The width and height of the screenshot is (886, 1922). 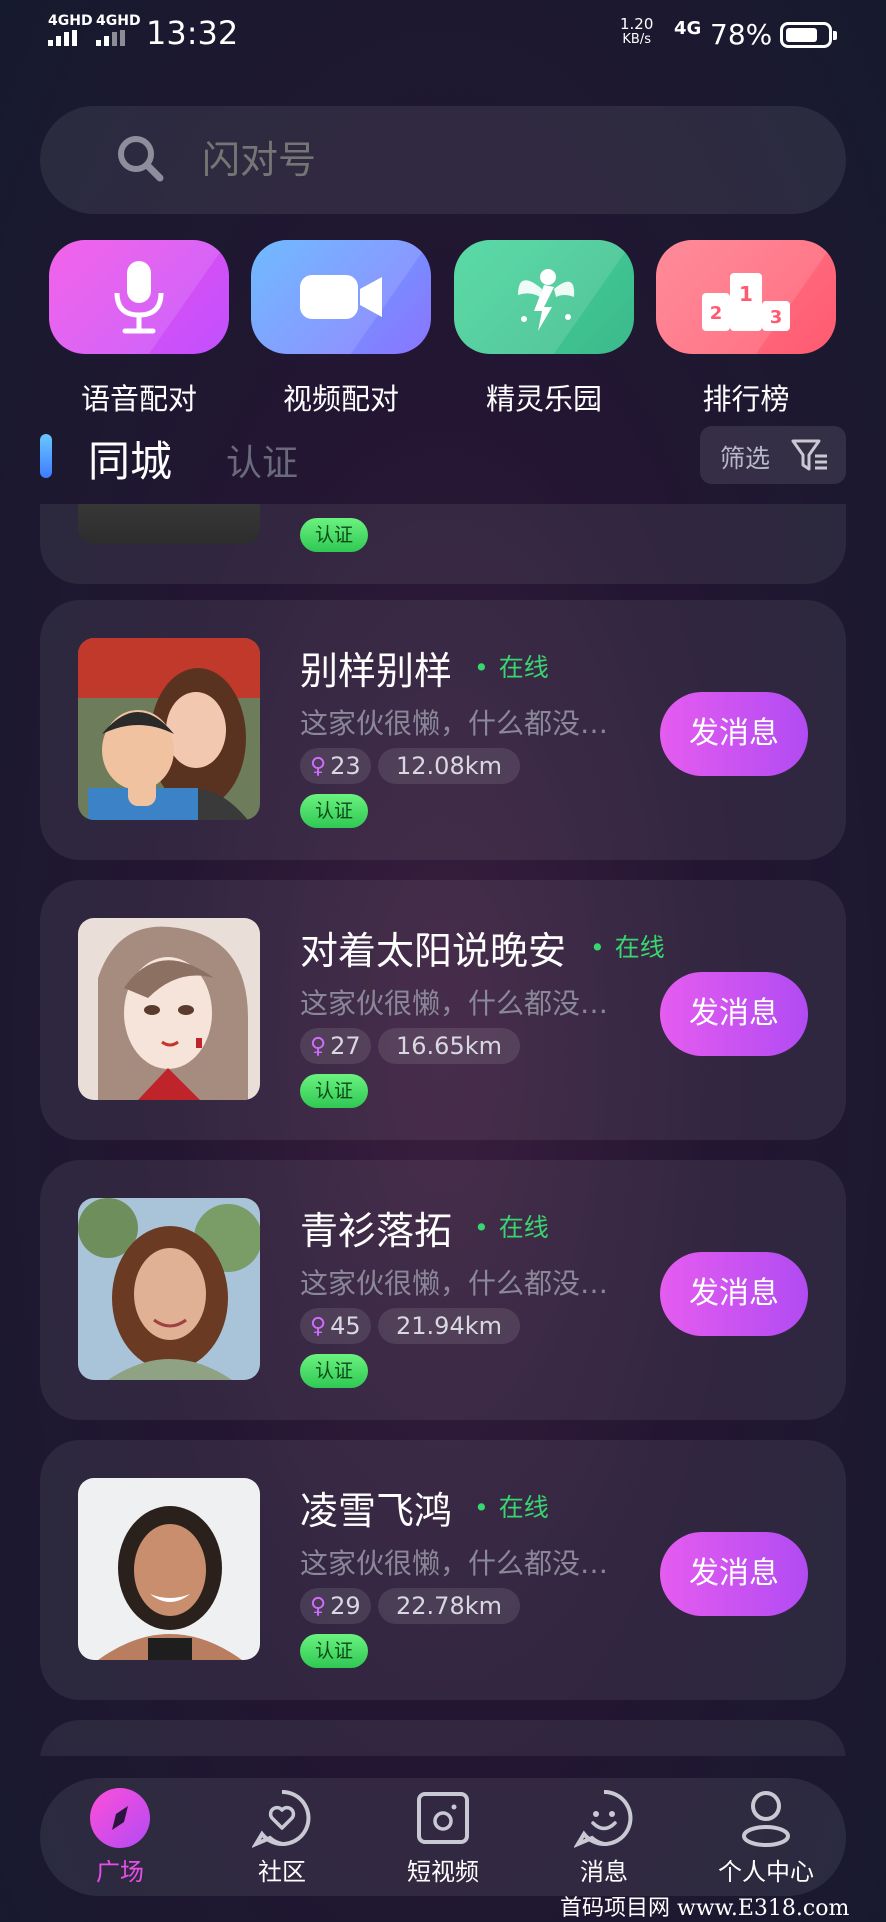 I want to click on age-value: 29, so click(x=345, y=1606).